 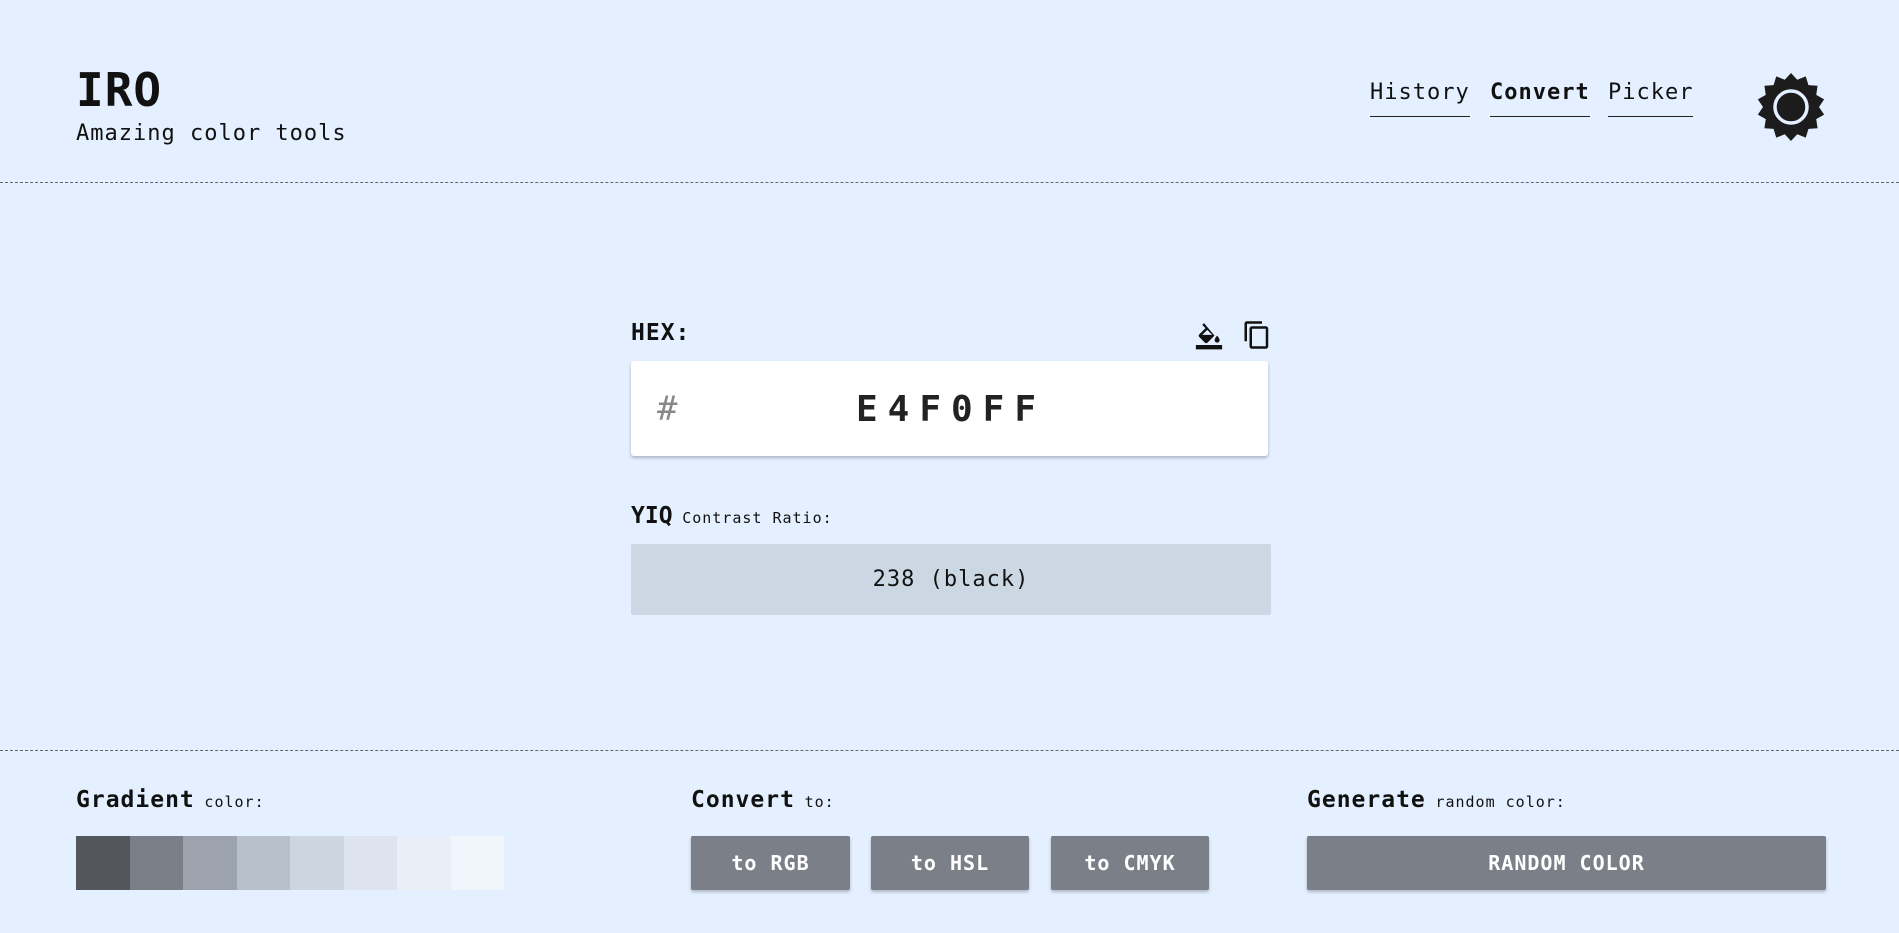 I want to click on yiq-value: 238 (black), so click(x=951, y=579).